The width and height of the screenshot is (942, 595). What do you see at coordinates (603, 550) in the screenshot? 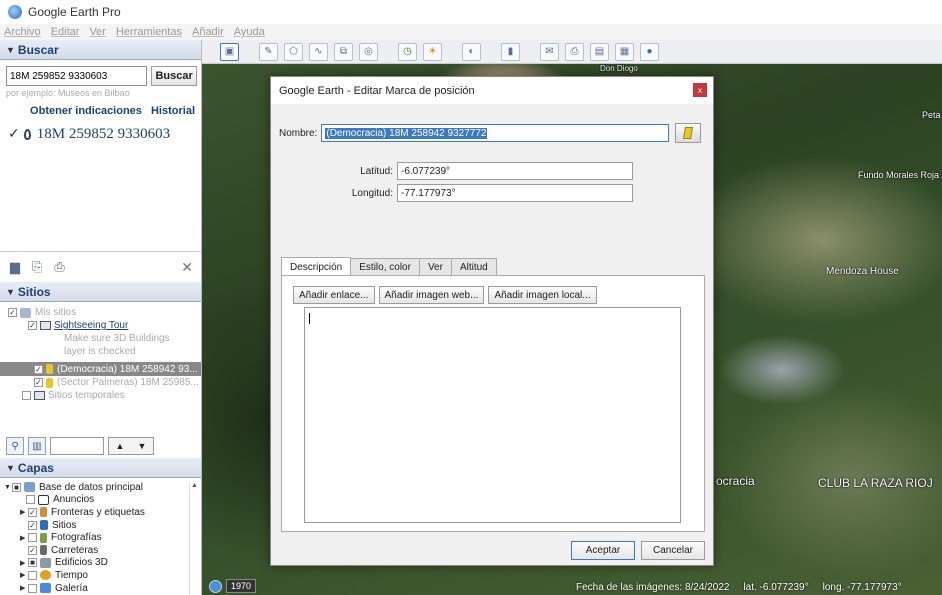
I see `accept-button: Aceptar` at bounding box center [603, 550].